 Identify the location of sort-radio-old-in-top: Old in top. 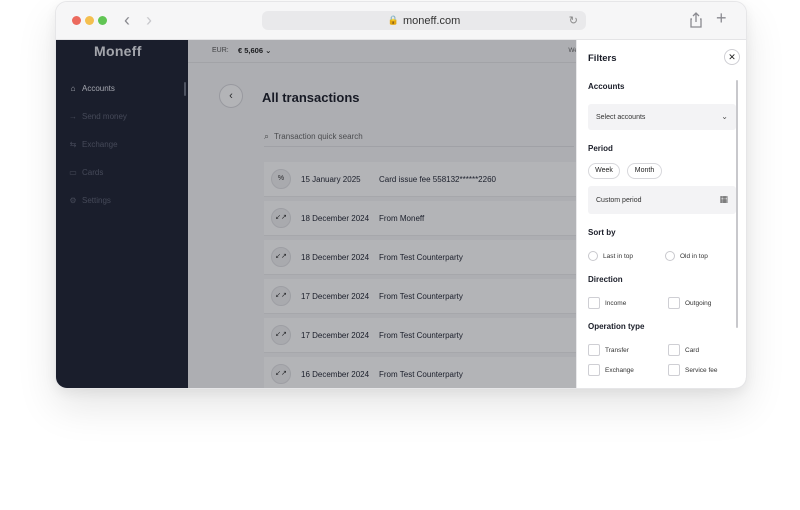
(686, 256).